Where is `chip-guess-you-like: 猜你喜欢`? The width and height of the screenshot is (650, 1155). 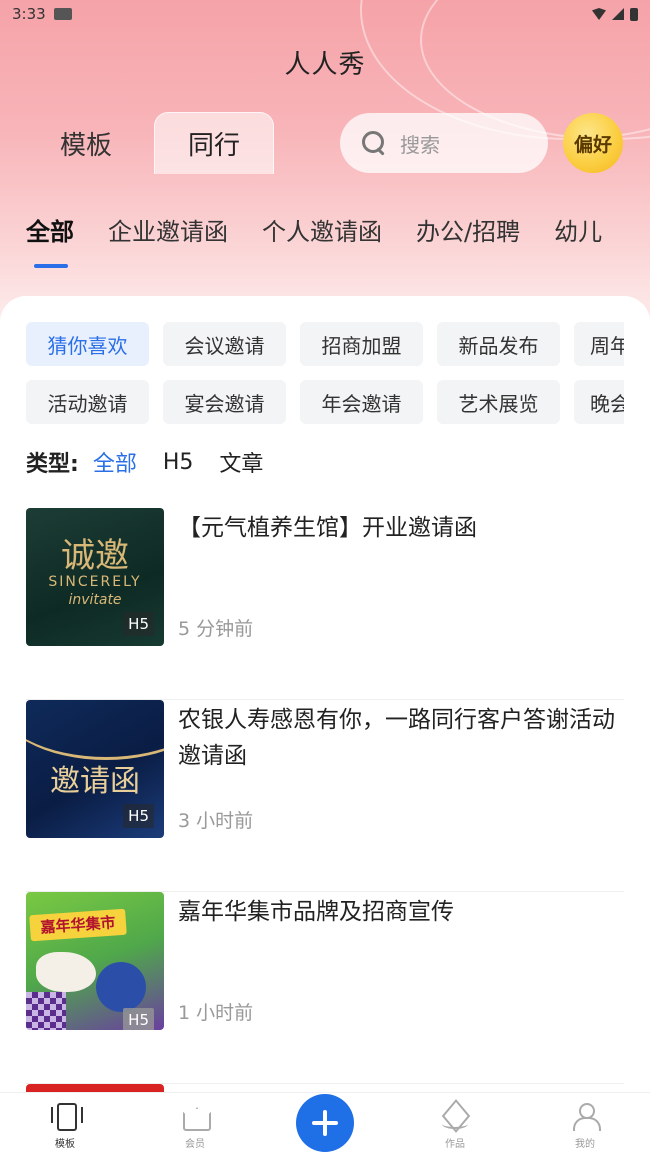 chip-guess-you-like: 猜你喜欢 is located at coordinates (87, 344).